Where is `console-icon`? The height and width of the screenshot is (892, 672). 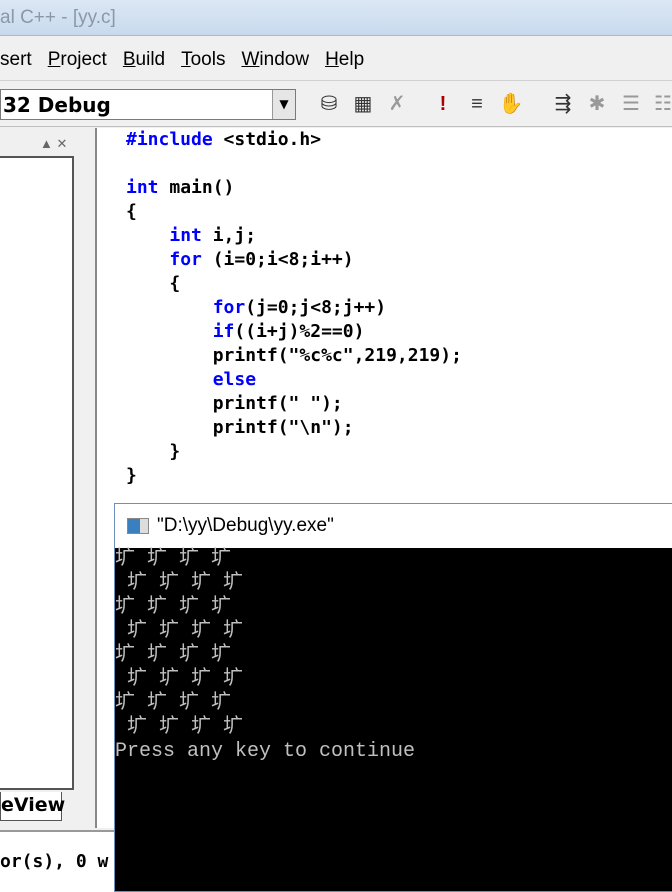
console-icon is located at coordinates (138, 526).